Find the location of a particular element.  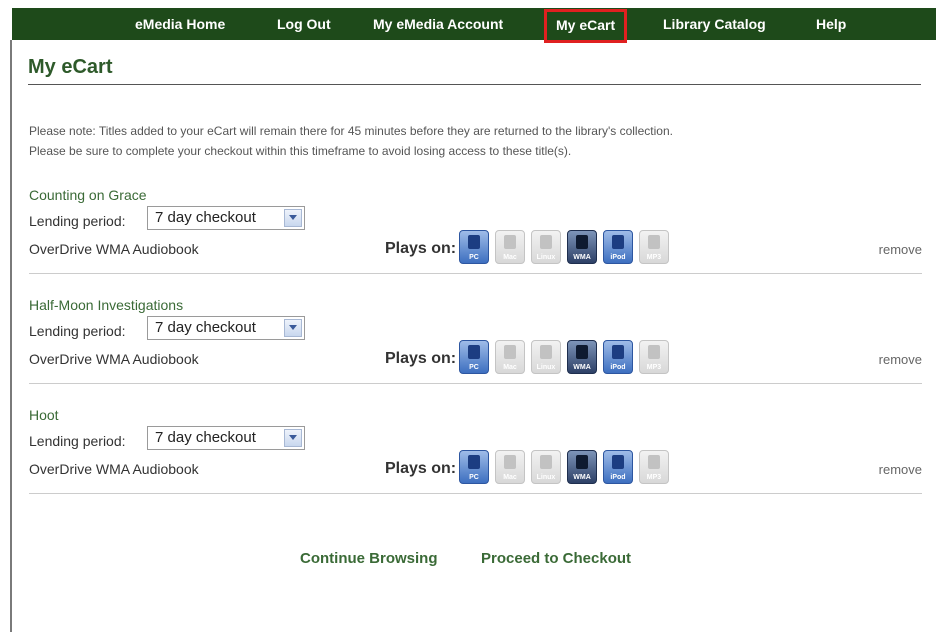

nav-emedia-home: eMedia Home is located at coordinates (180, 24).